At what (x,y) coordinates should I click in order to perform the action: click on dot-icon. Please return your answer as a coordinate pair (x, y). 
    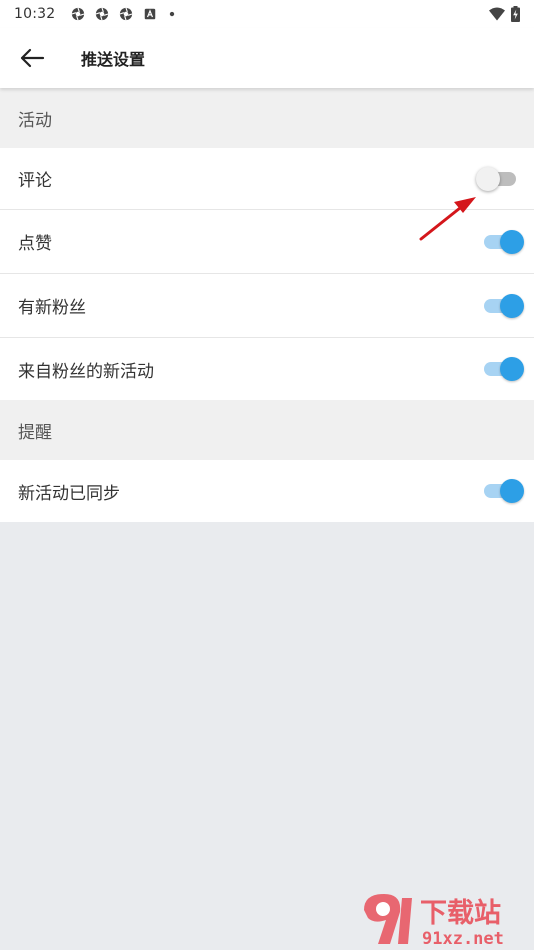
    Looking at the image, I should click on (172, 14).